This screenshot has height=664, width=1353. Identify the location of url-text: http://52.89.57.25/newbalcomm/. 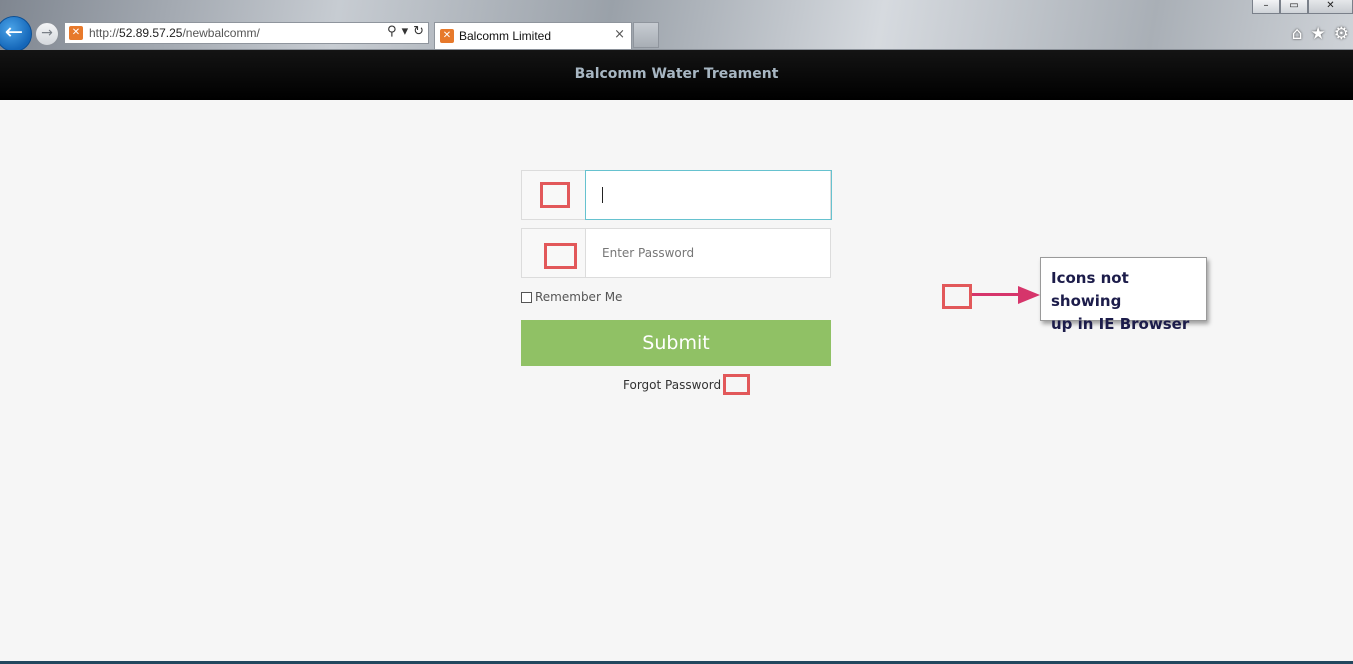
(174, 33).